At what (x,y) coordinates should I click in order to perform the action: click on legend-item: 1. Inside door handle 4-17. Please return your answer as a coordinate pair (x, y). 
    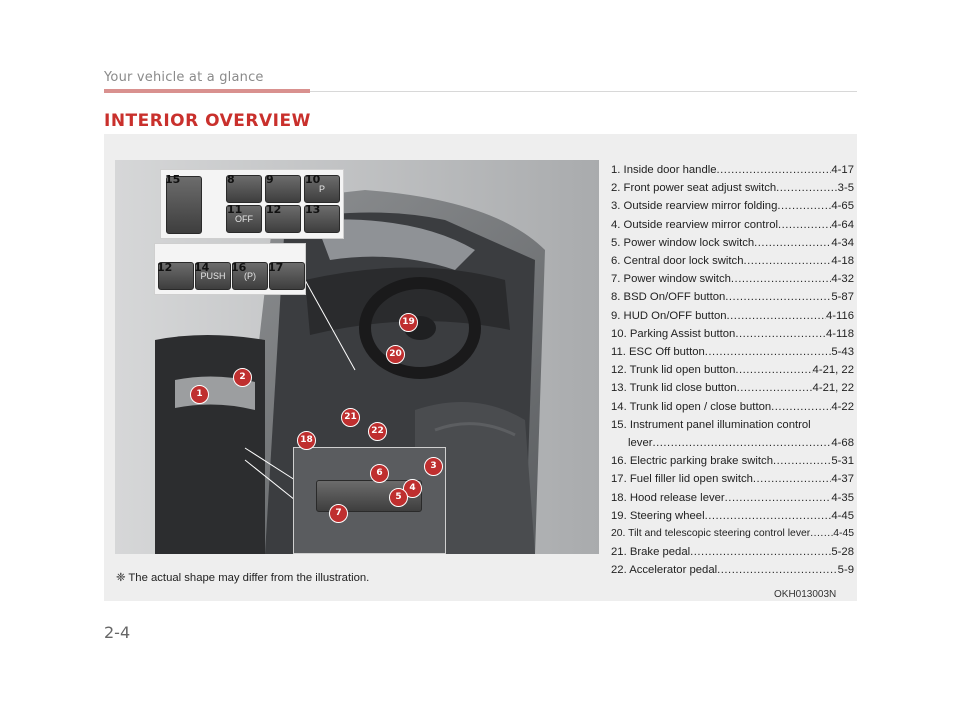
    Looking at the image, I should click on (732, 170).